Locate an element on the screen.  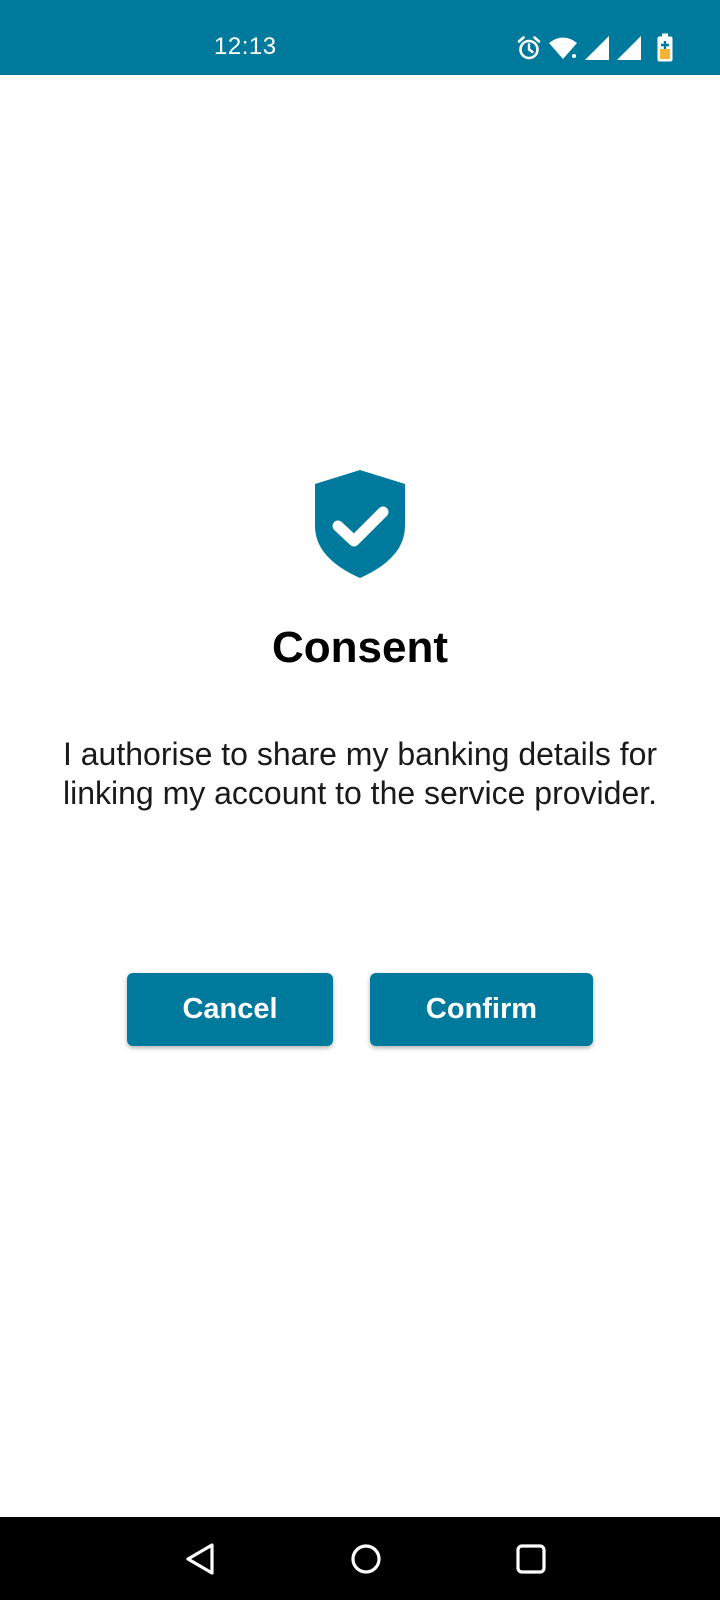
status-icons is located at coordinates (595, 48).